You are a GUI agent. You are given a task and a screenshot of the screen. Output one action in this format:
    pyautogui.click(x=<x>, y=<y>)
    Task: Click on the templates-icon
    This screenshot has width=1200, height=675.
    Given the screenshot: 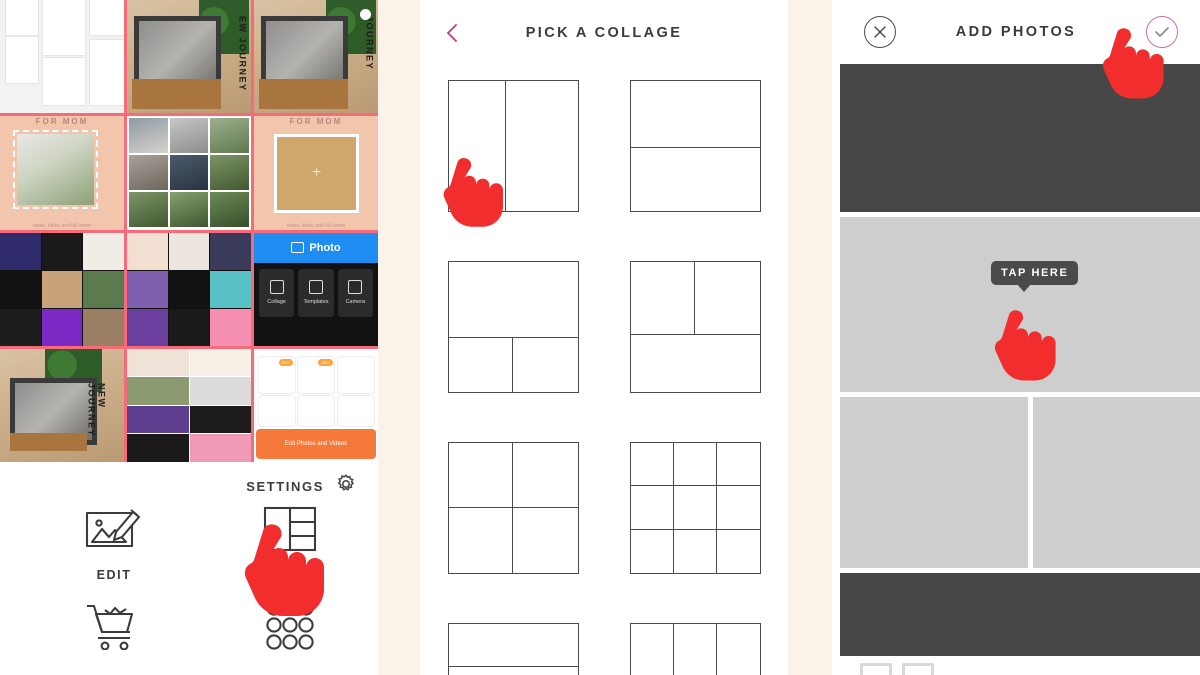 What is the action you would take?
    pyautogui.click(x=315, y=287)
    